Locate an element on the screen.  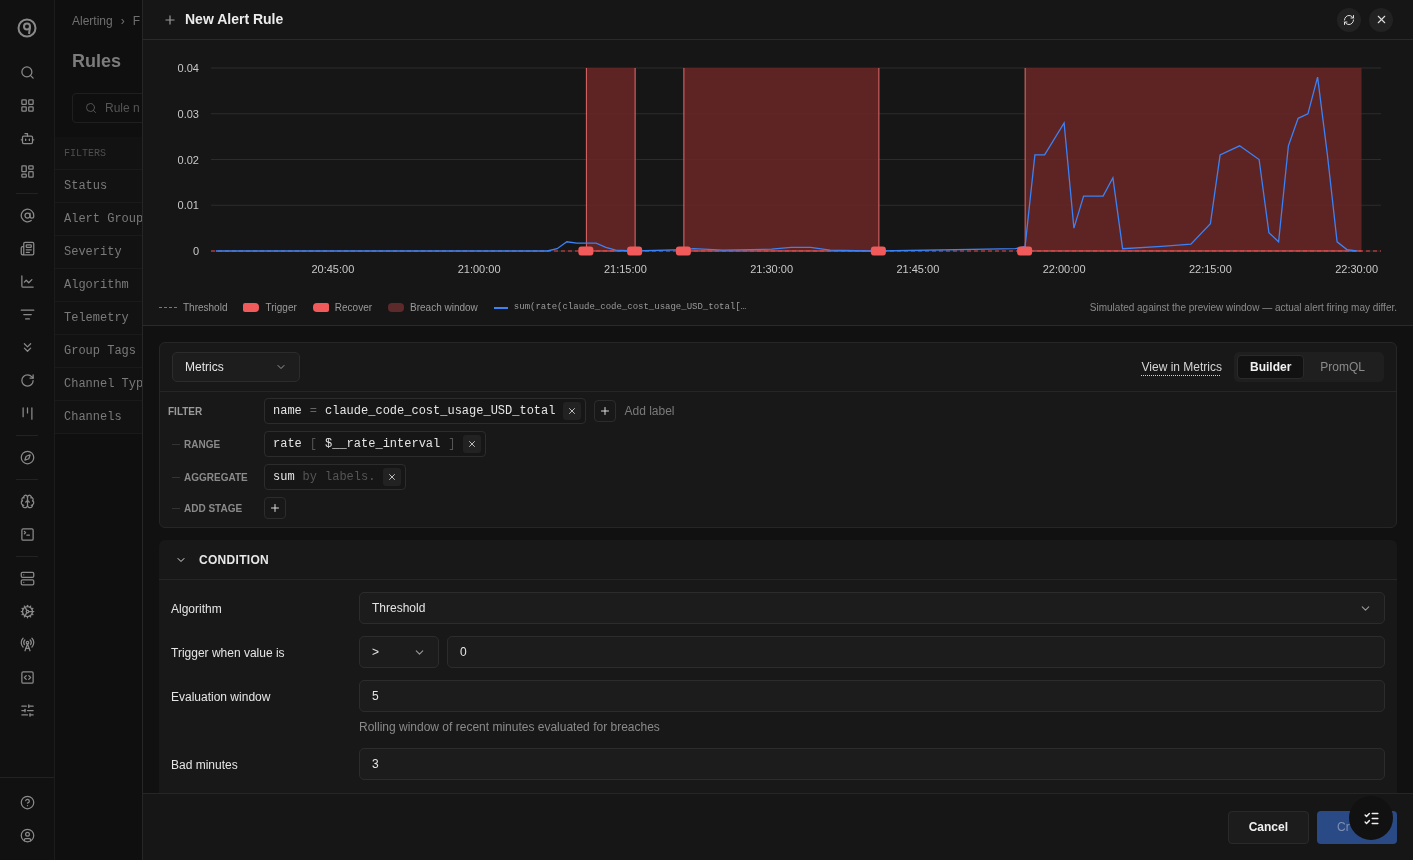
line-chart-icon is located at coordinates (27, 281).